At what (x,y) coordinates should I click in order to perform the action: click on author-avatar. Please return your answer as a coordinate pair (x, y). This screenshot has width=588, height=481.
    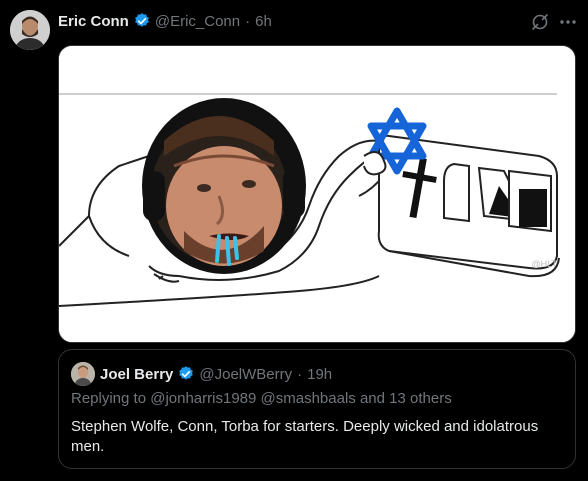
    Looking at the image, I should click on (30, 30).